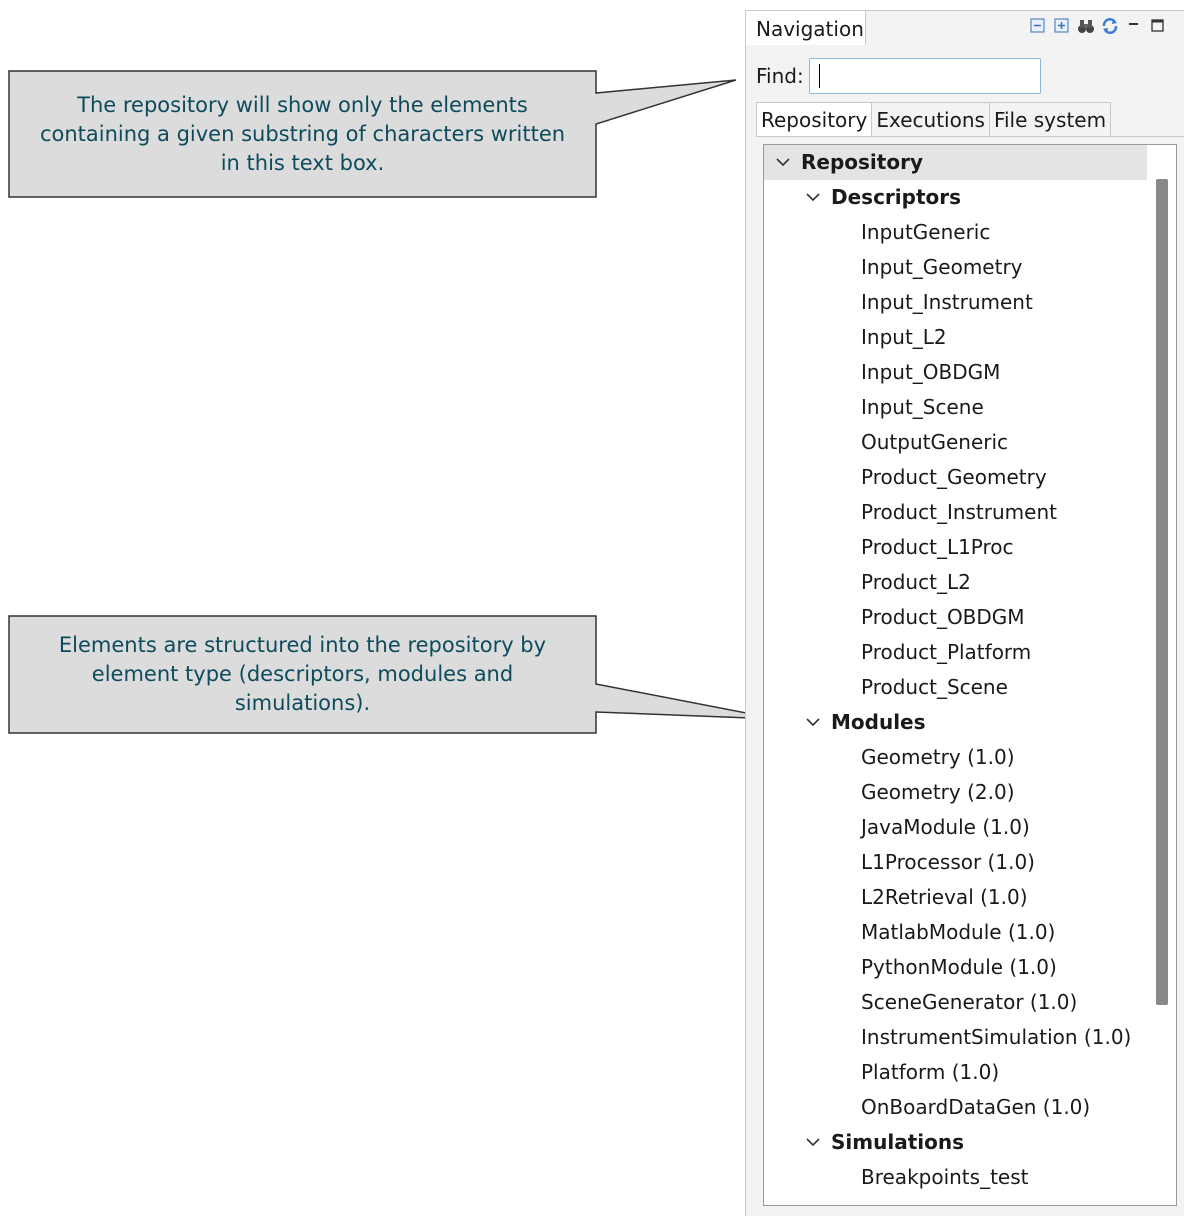 The width and height of the screenshot is (1184, 1216). I want to click on tree-item-descriptor: Input_Instrument, so click(955, 302).